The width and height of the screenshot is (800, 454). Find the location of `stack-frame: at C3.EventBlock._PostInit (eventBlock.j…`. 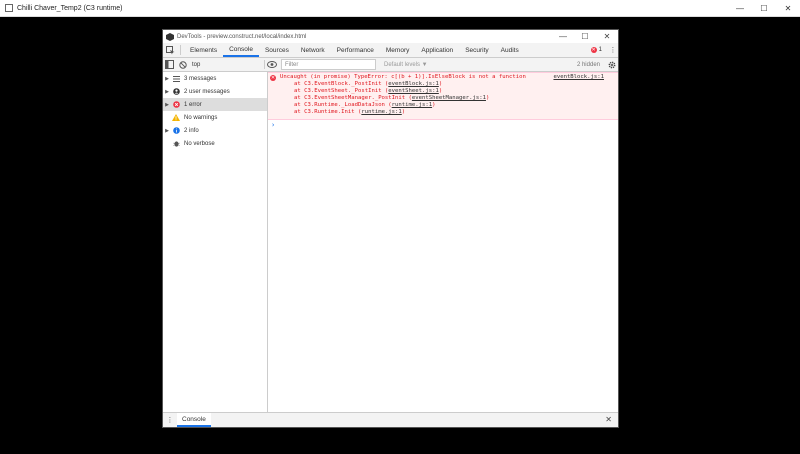

stack-frame: at C3.EventBlock._PostInit (eventBlock.j… is located at coordinates (443, 84).